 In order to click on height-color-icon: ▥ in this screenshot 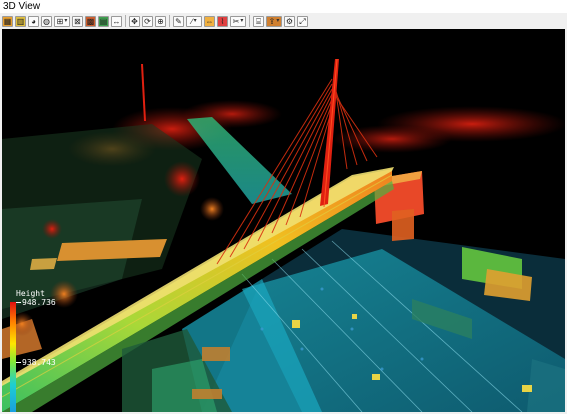, I will do `click(20, 21)`.